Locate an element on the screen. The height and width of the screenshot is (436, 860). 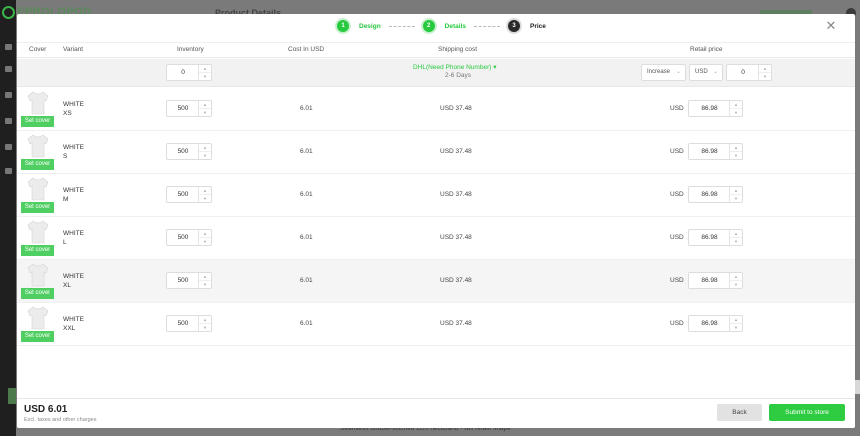
close-icon: ✕ is located at coordinates (831, 25).